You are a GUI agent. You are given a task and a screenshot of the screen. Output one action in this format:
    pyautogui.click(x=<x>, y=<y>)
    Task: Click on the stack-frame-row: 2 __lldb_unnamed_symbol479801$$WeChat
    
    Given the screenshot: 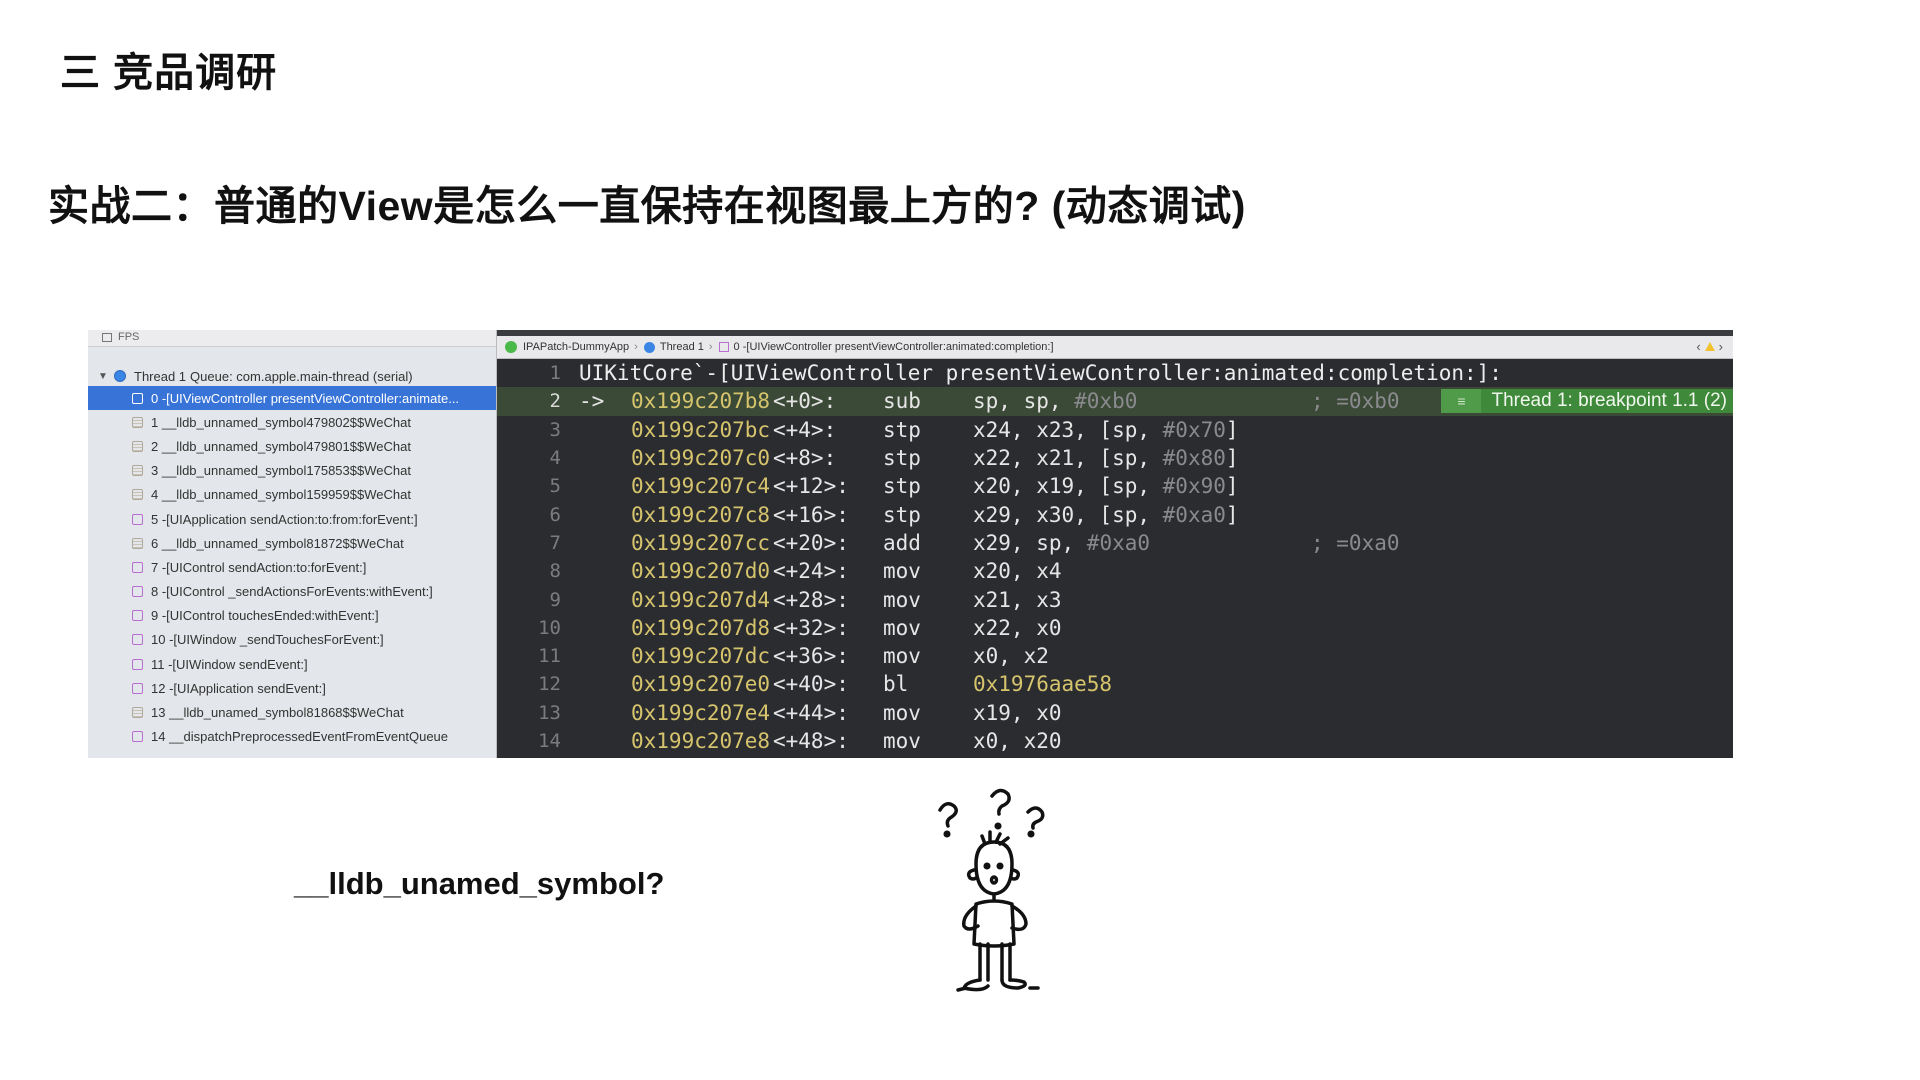 What is the action you would take?
    pyautogui.click(x=292, y=446)
    